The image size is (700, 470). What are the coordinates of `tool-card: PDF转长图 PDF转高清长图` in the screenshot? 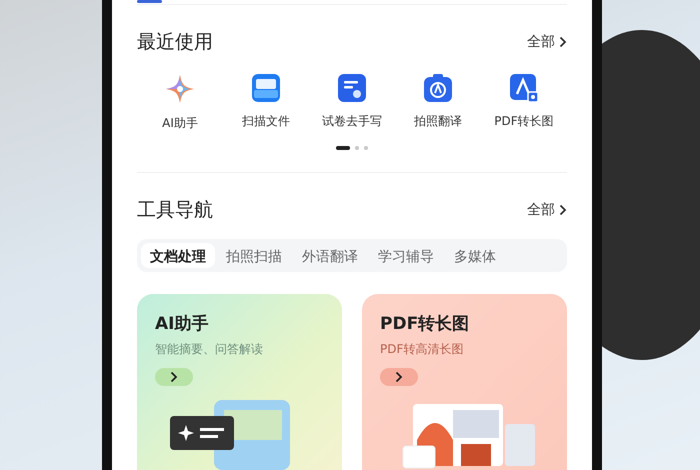 It's located at (464, 382).